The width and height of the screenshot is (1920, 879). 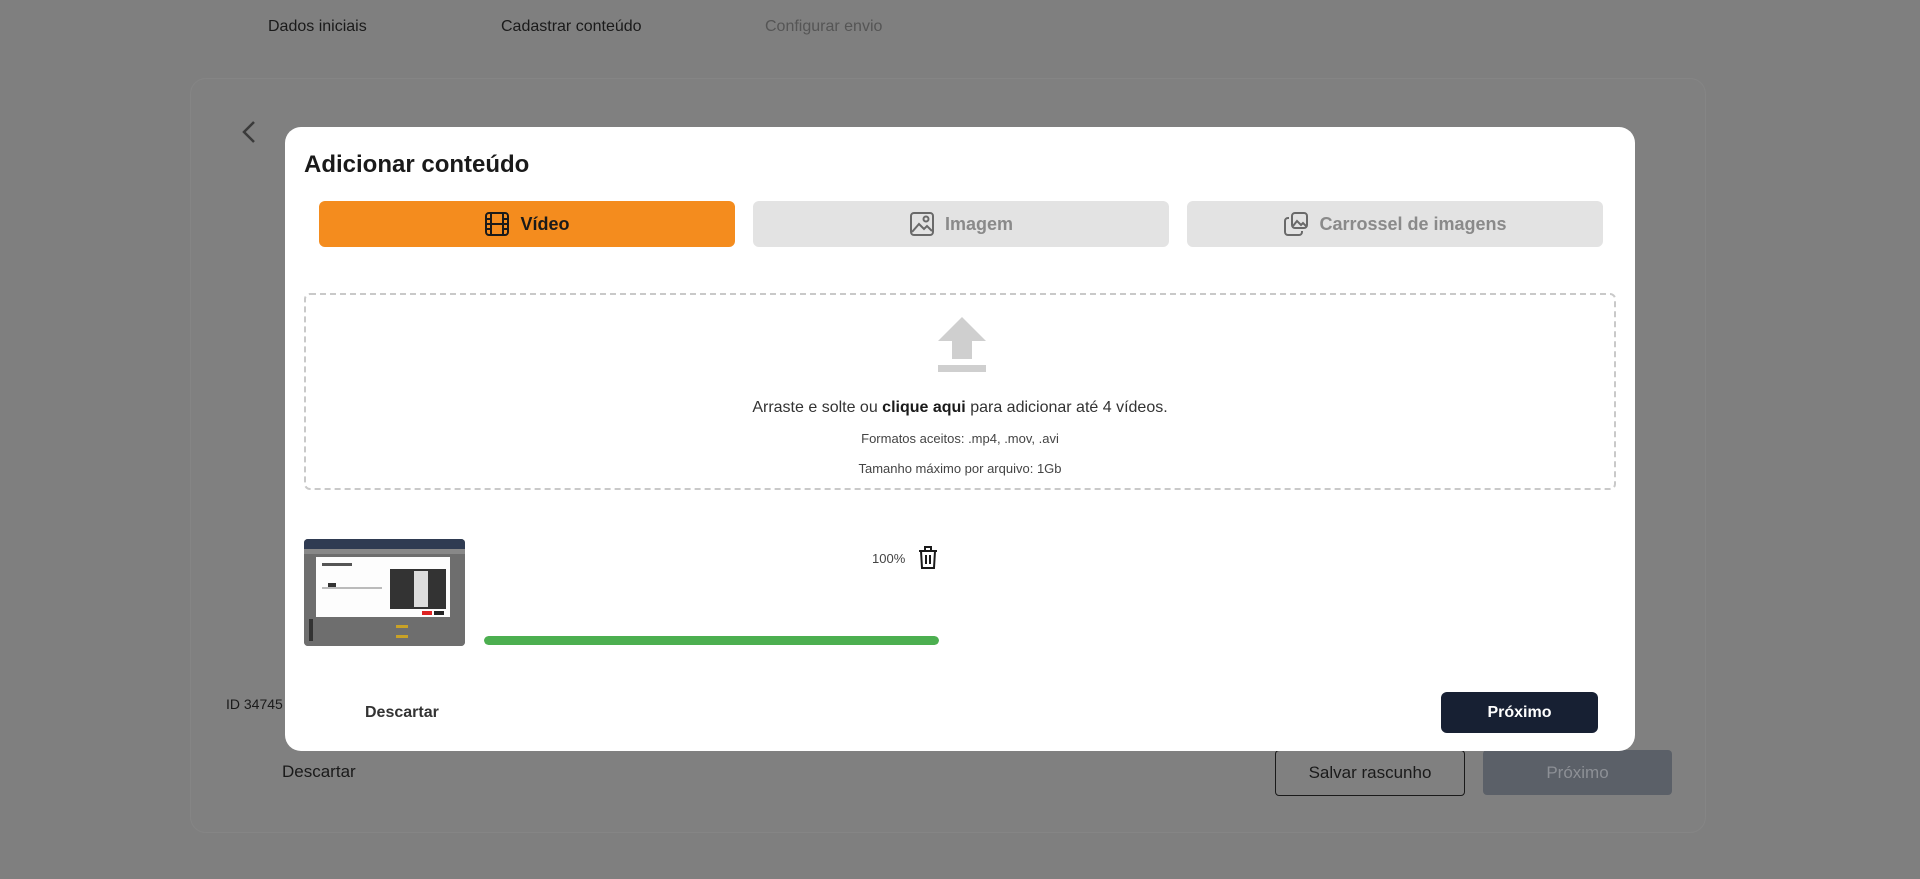 I want to click on tab-imagem-label: Imagem, so click(x=979, y=223).